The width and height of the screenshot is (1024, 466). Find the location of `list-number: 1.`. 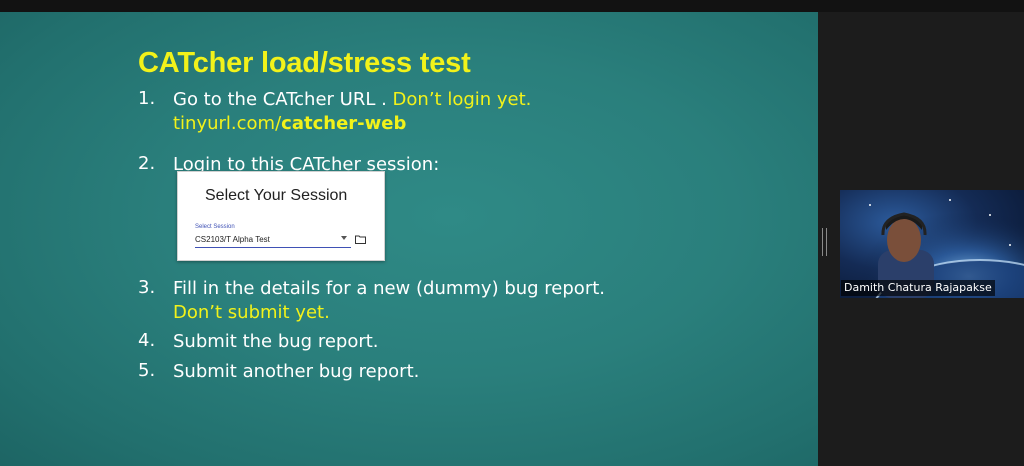

list-number: 1. is located at coordinates (147, 98).